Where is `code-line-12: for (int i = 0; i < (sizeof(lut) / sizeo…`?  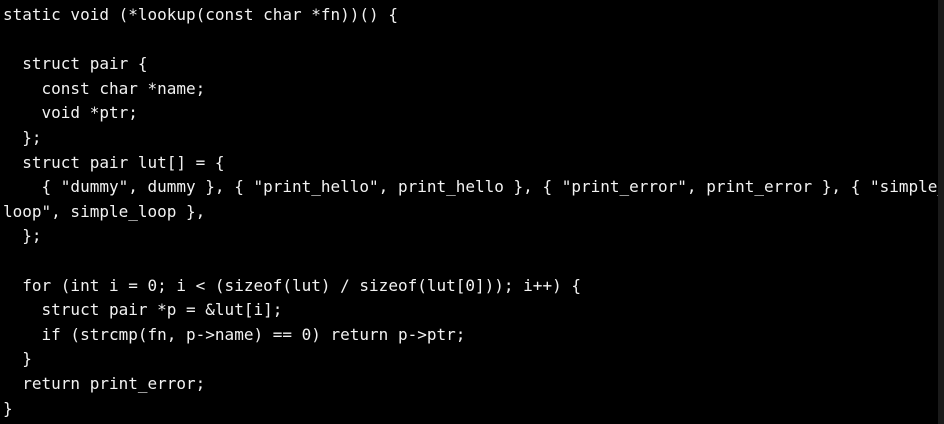 code-line-12: for (int i = 0; i < (sizeof(lut) / sizeo… is located at coordinates (292, 285).